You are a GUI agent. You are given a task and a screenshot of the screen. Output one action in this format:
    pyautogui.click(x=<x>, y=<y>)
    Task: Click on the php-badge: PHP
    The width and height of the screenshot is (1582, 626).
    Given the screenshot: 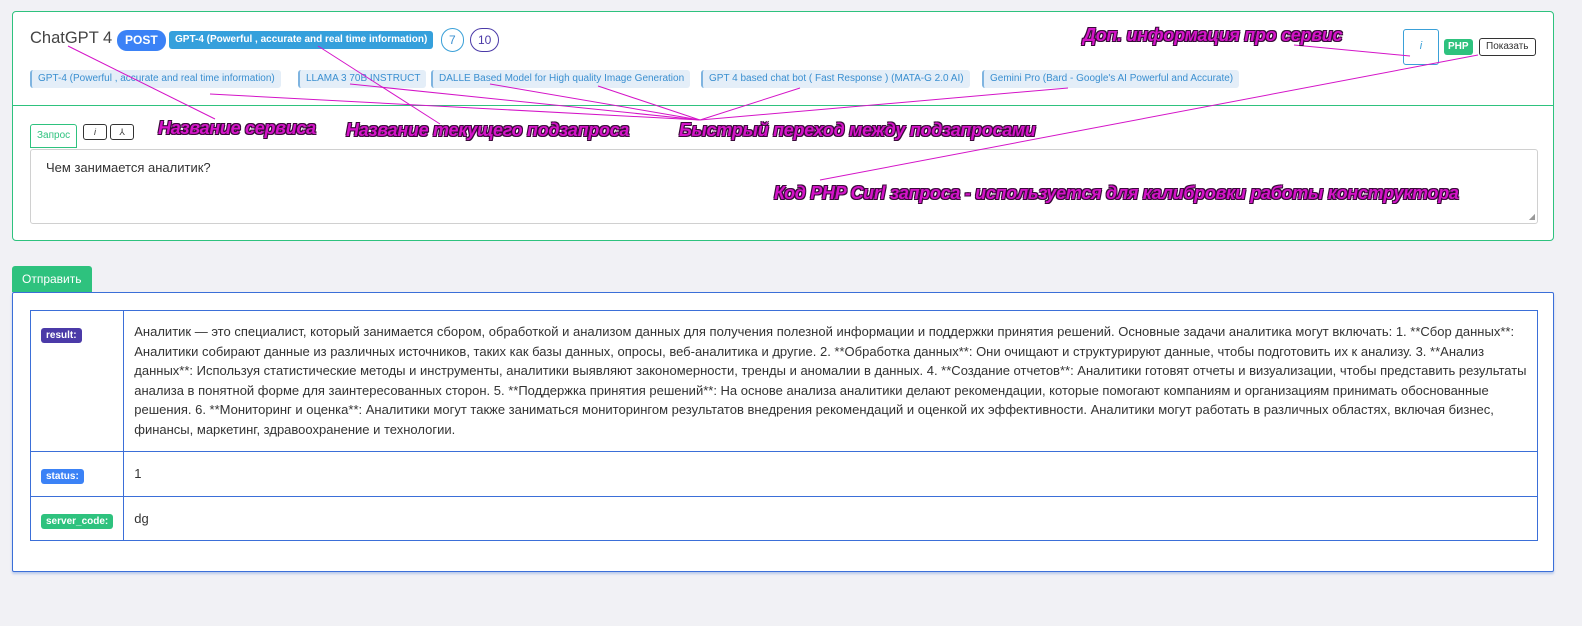 What is the action you would take?
    pyautogui.click(x=1458, y=47)
    